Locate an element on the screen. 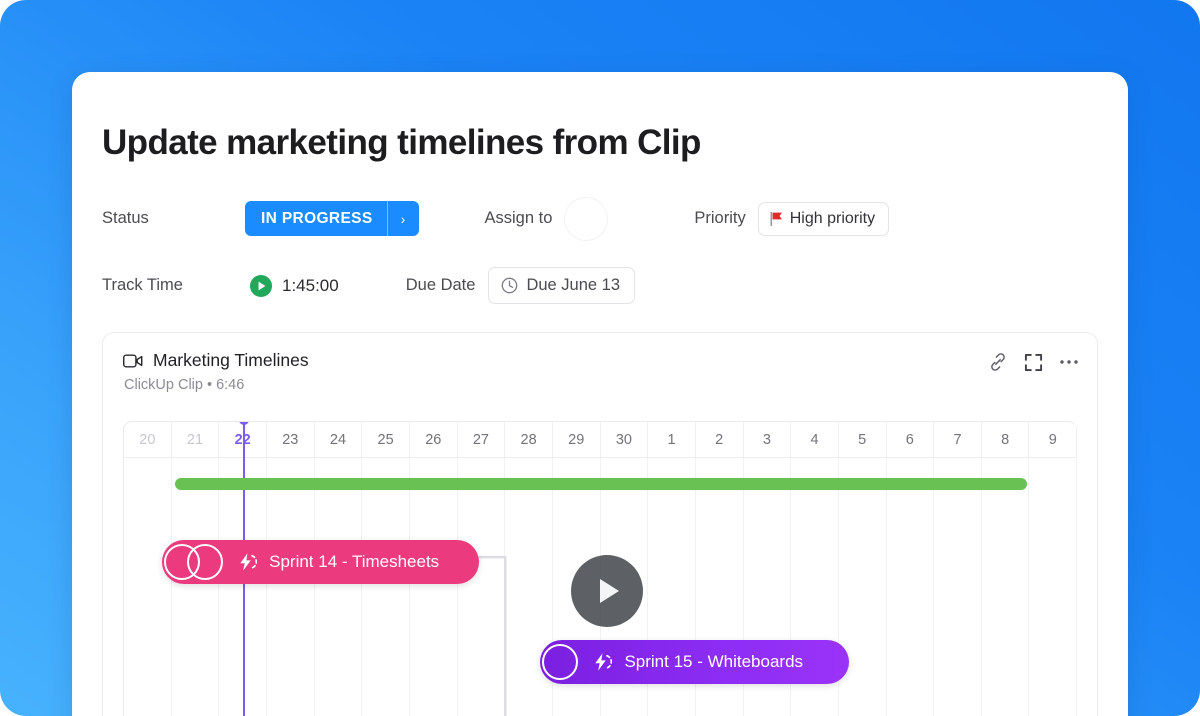 The height and width of the screenshot is (716, 1200). priority-button: High priority is located at coordinates (823, 218).